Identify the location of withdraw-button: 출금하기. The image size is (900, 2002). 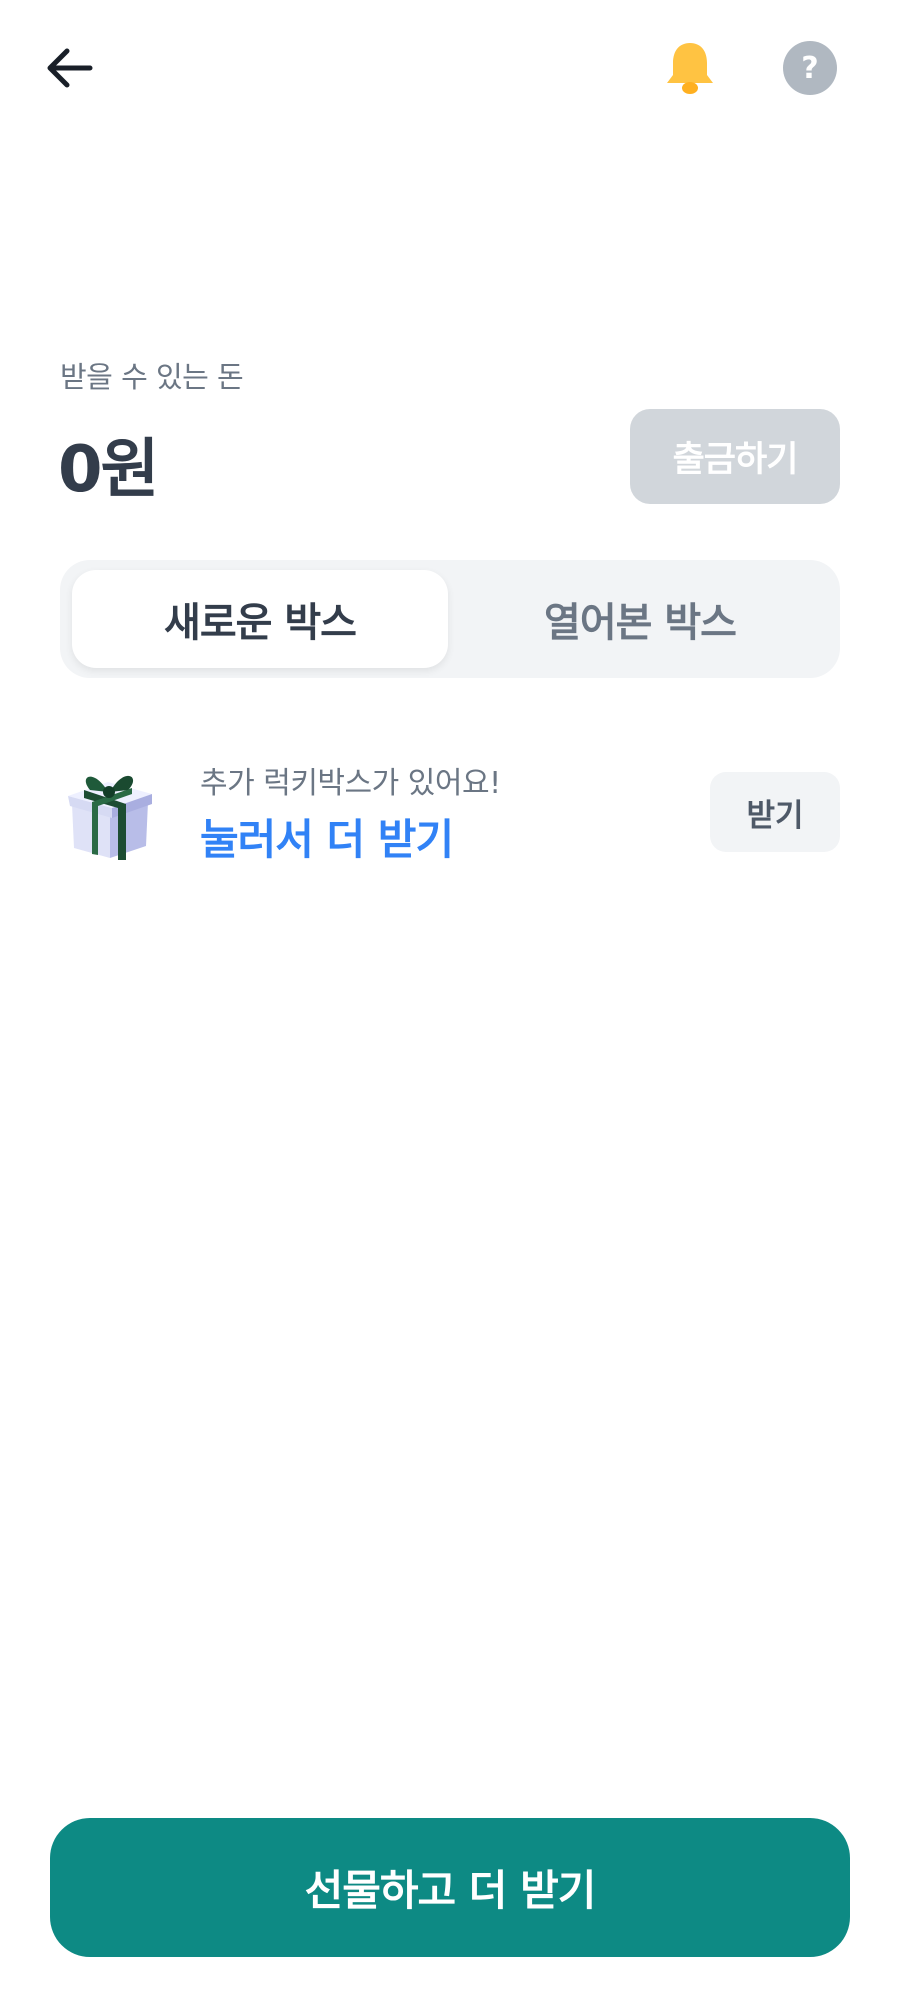
(735, 456).